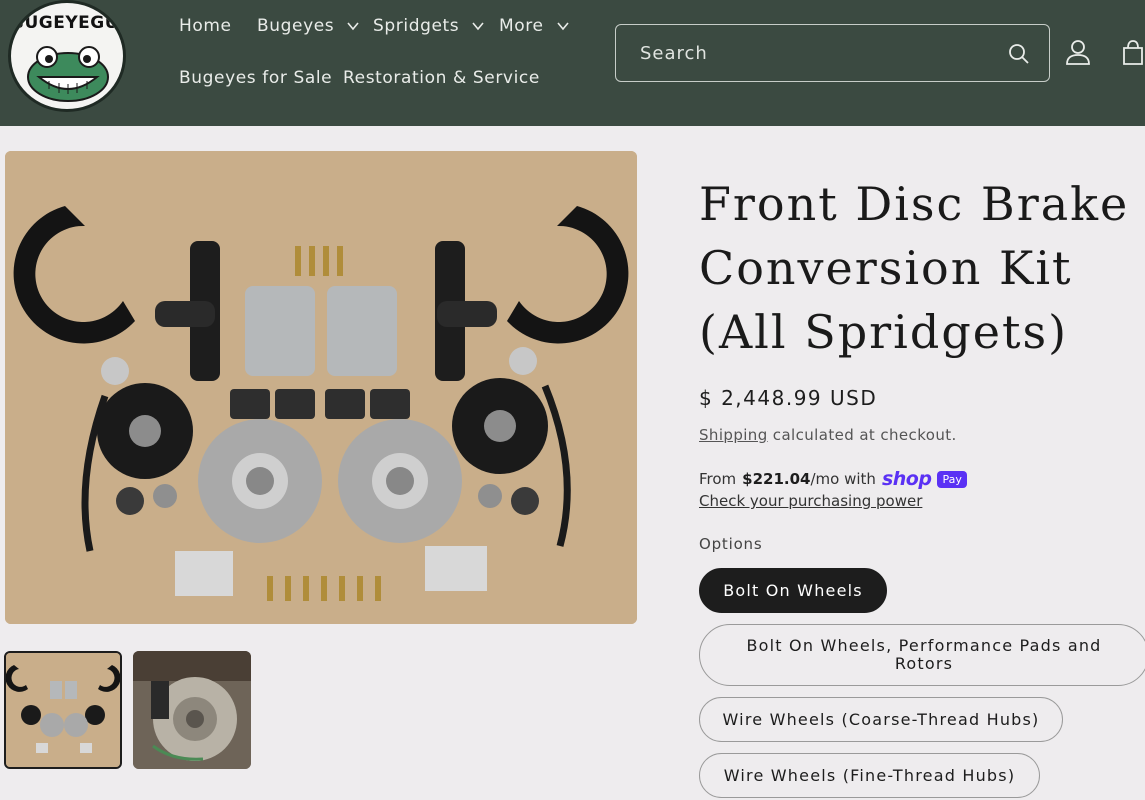  I want to click on site-logo: BUGEYEGUYS, so click(67, 56).